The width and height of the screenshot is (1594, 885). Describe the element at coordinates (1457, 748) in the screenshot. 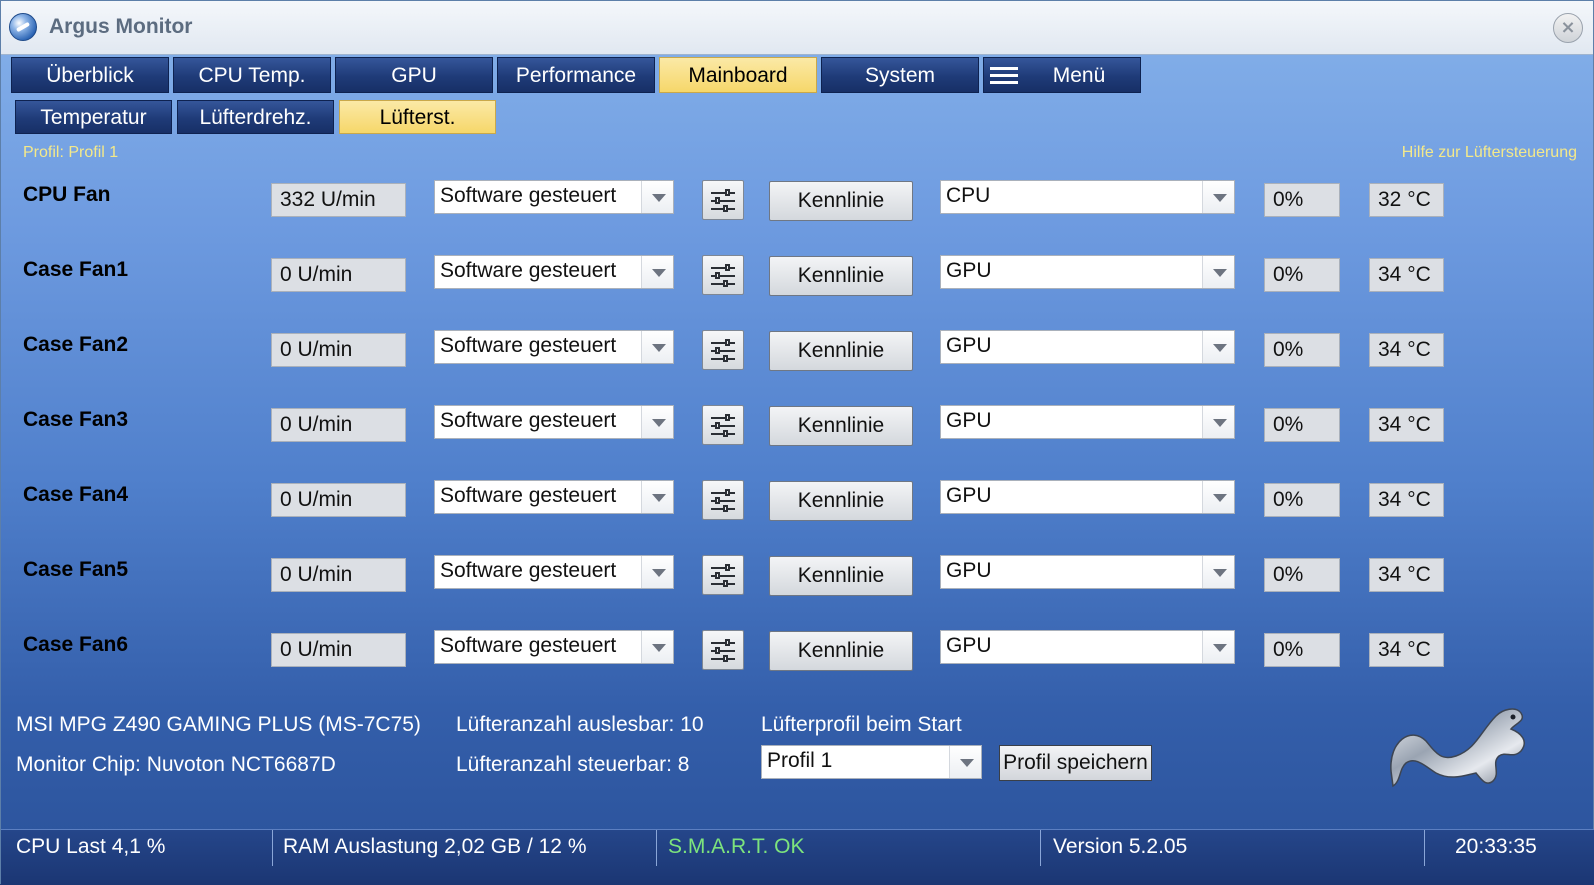

I see `lizard-logo-icon` at that location.